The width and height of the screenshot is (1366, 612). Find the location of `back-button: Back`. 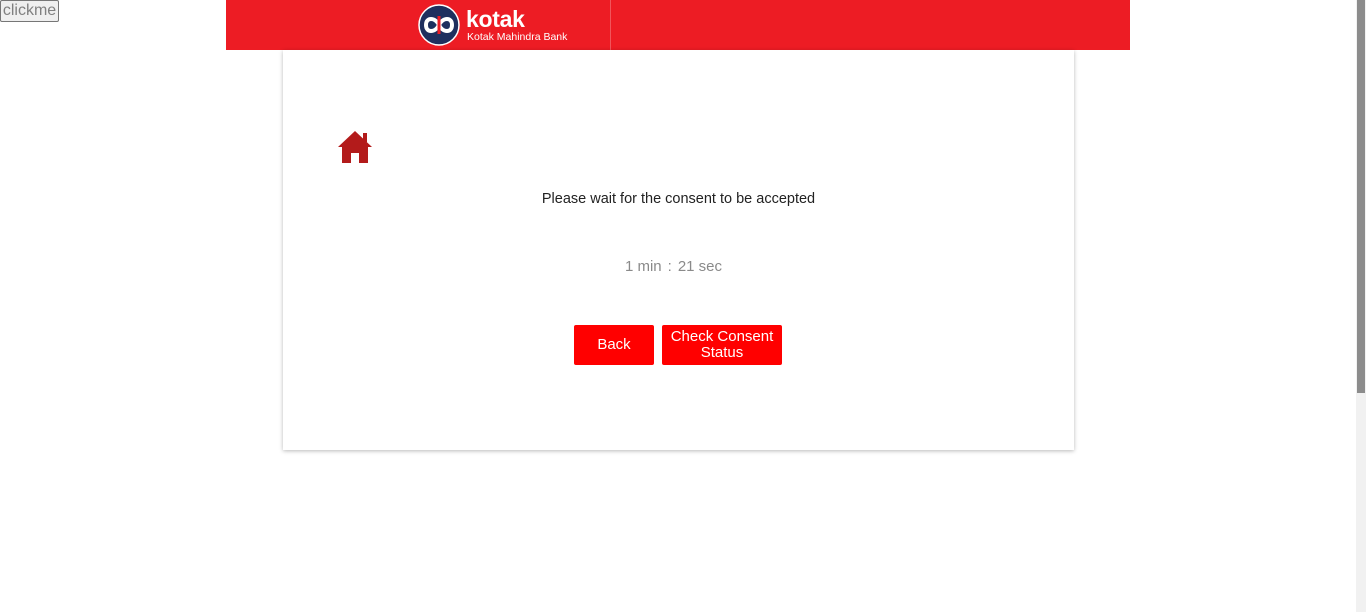

back-button: Back is located at coordinates (614, 345).